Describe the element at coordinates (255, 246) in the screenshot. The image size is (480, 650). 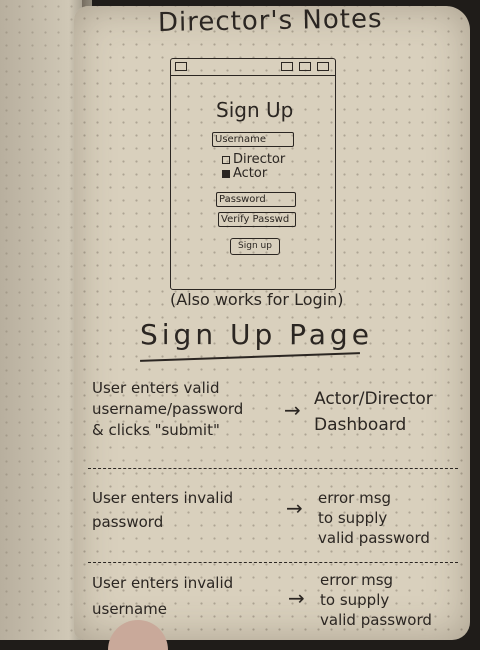
I see `signup-button: Sign up` at that location.